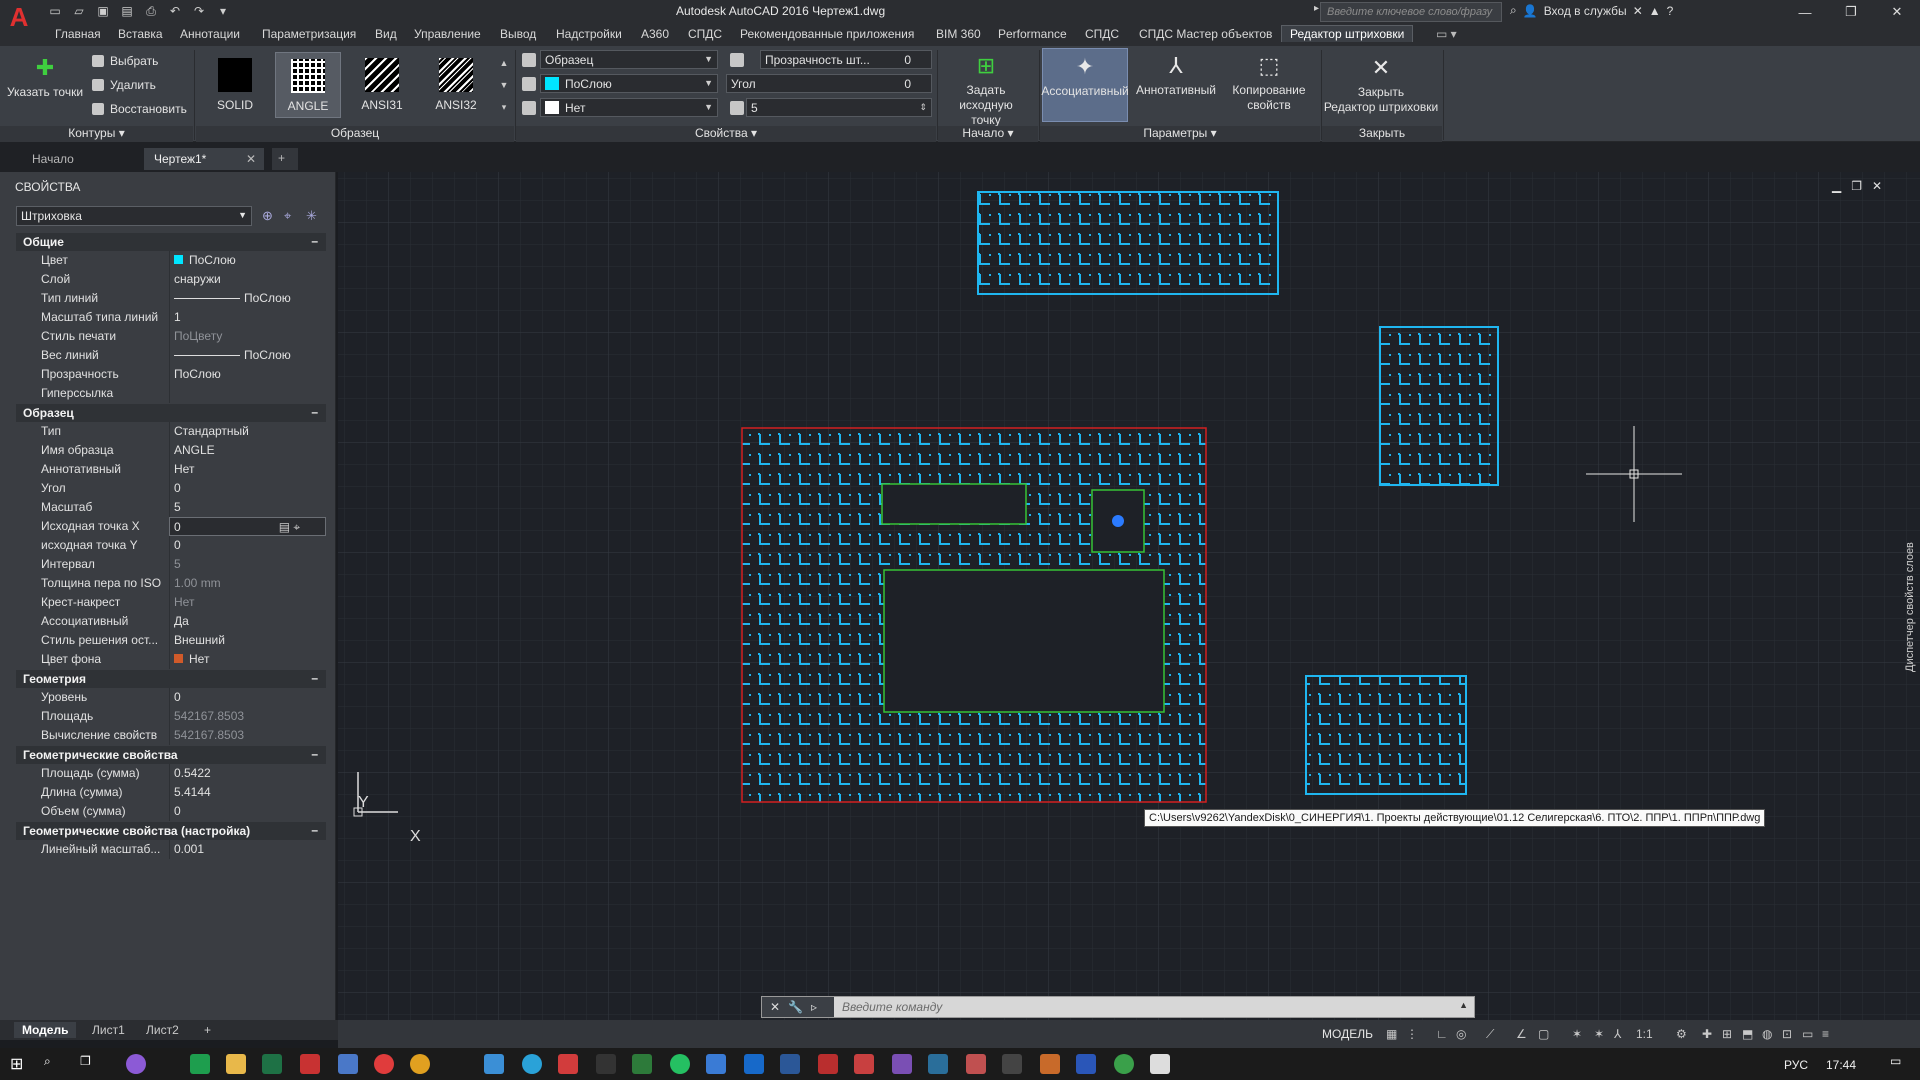 This screenshot has height=1080, width=1920. What do you see at coordinates (171, 583) in the screenshot?
I see `property-row: Толщина пера по ISO 1.00 mm` at bounding box center [171, 583].